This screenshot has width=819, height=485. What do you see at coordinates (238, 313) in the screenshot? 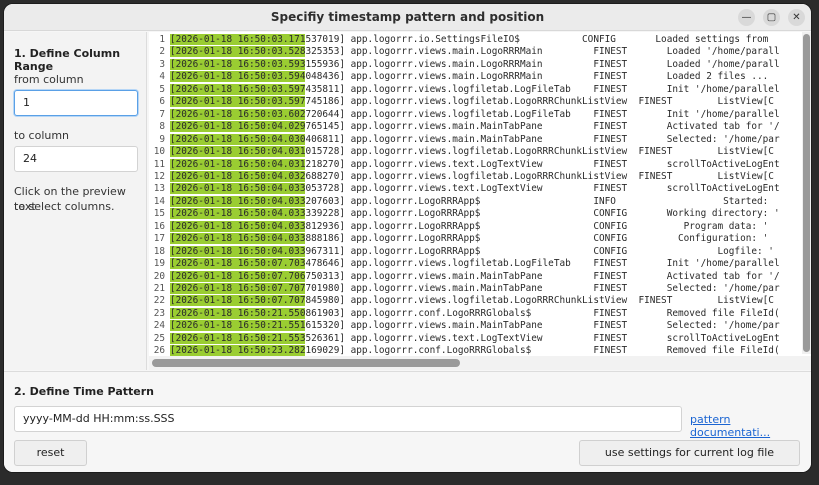
I see `selected-timestamp: [2026-01-18 16:50:21.550` at bounding box center [238, 313].